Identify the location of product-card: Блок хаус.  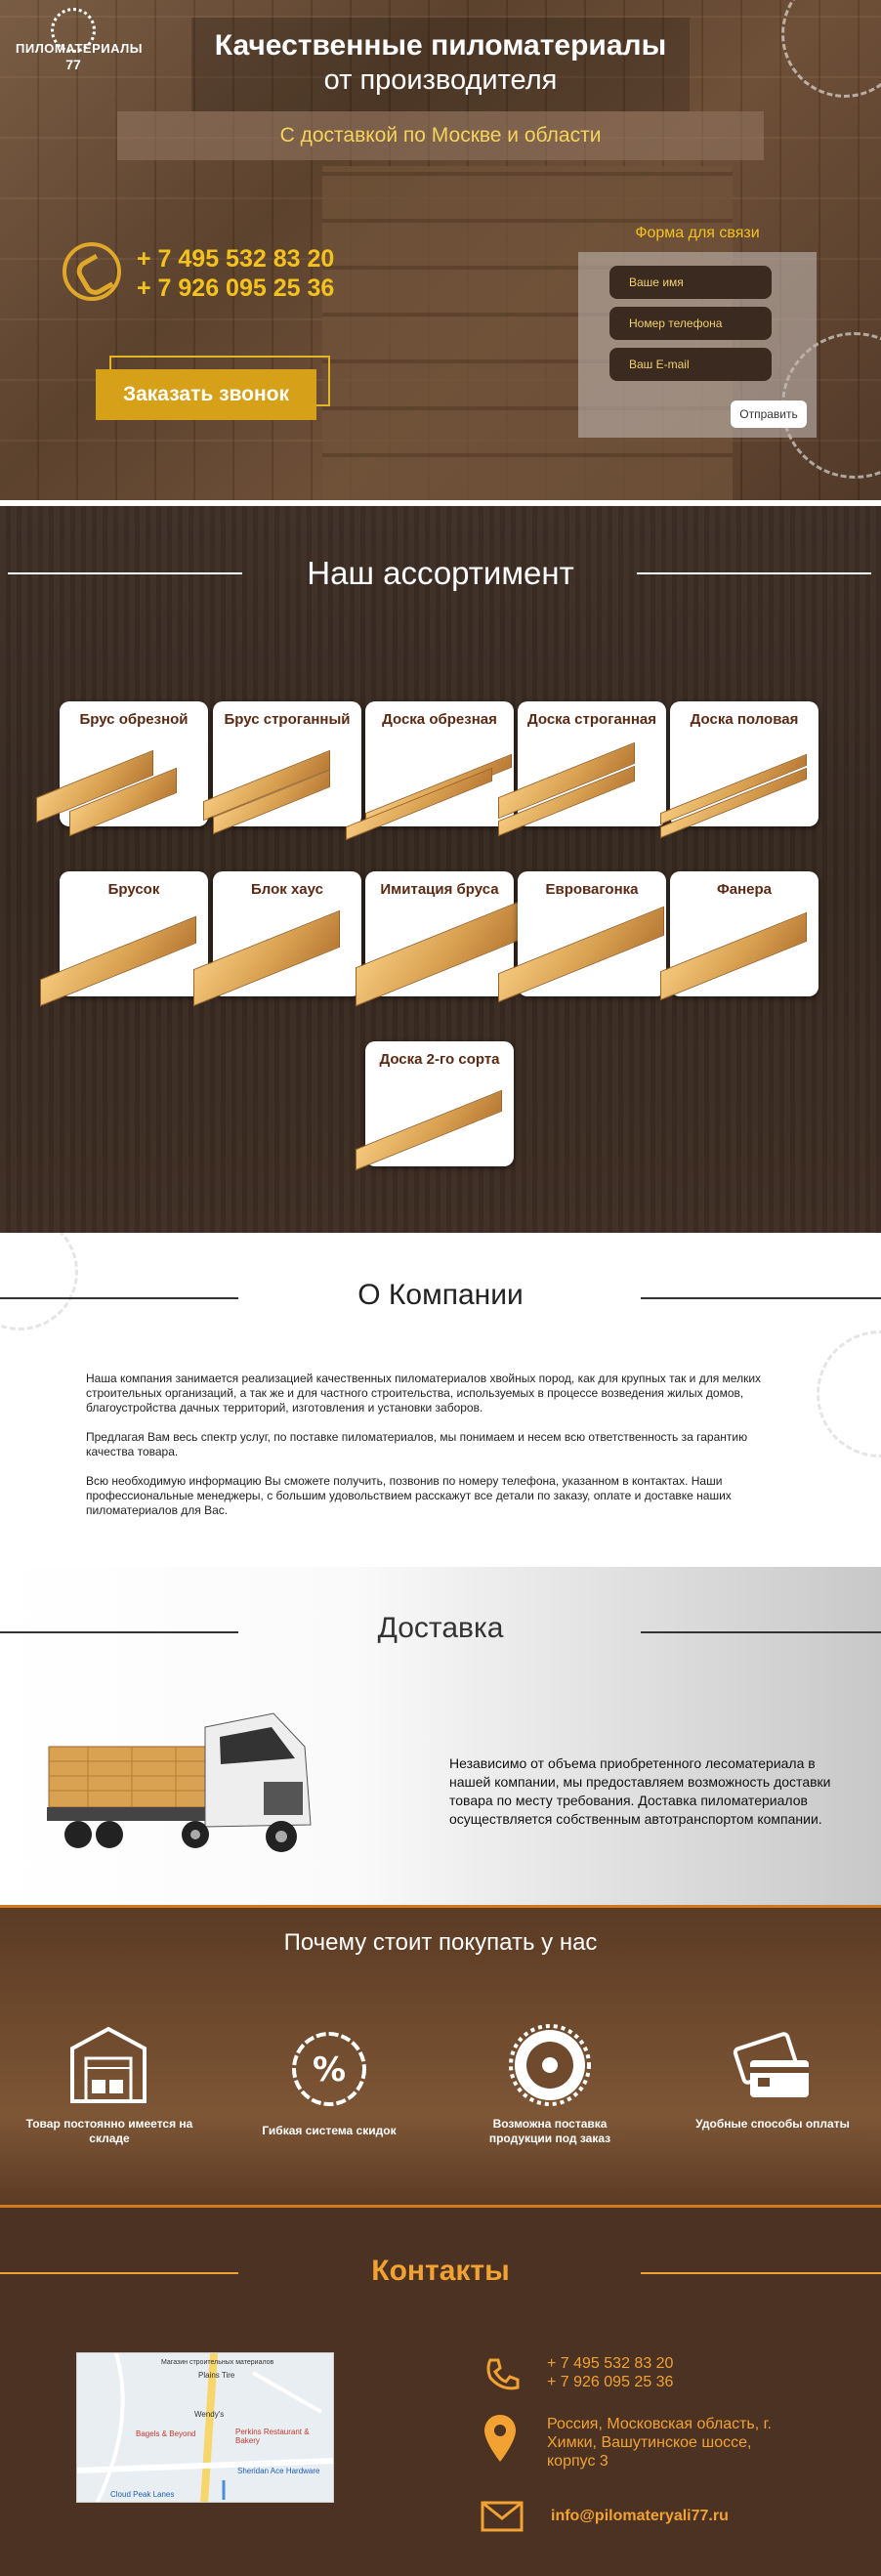
(277, 939).